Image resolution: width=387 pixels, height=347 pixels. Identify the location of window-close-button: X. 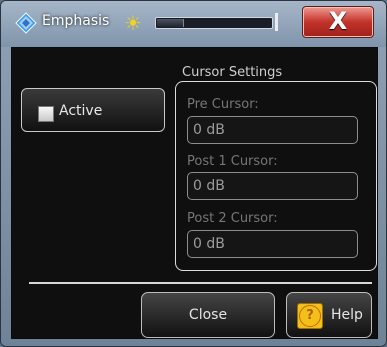
(338, 22).